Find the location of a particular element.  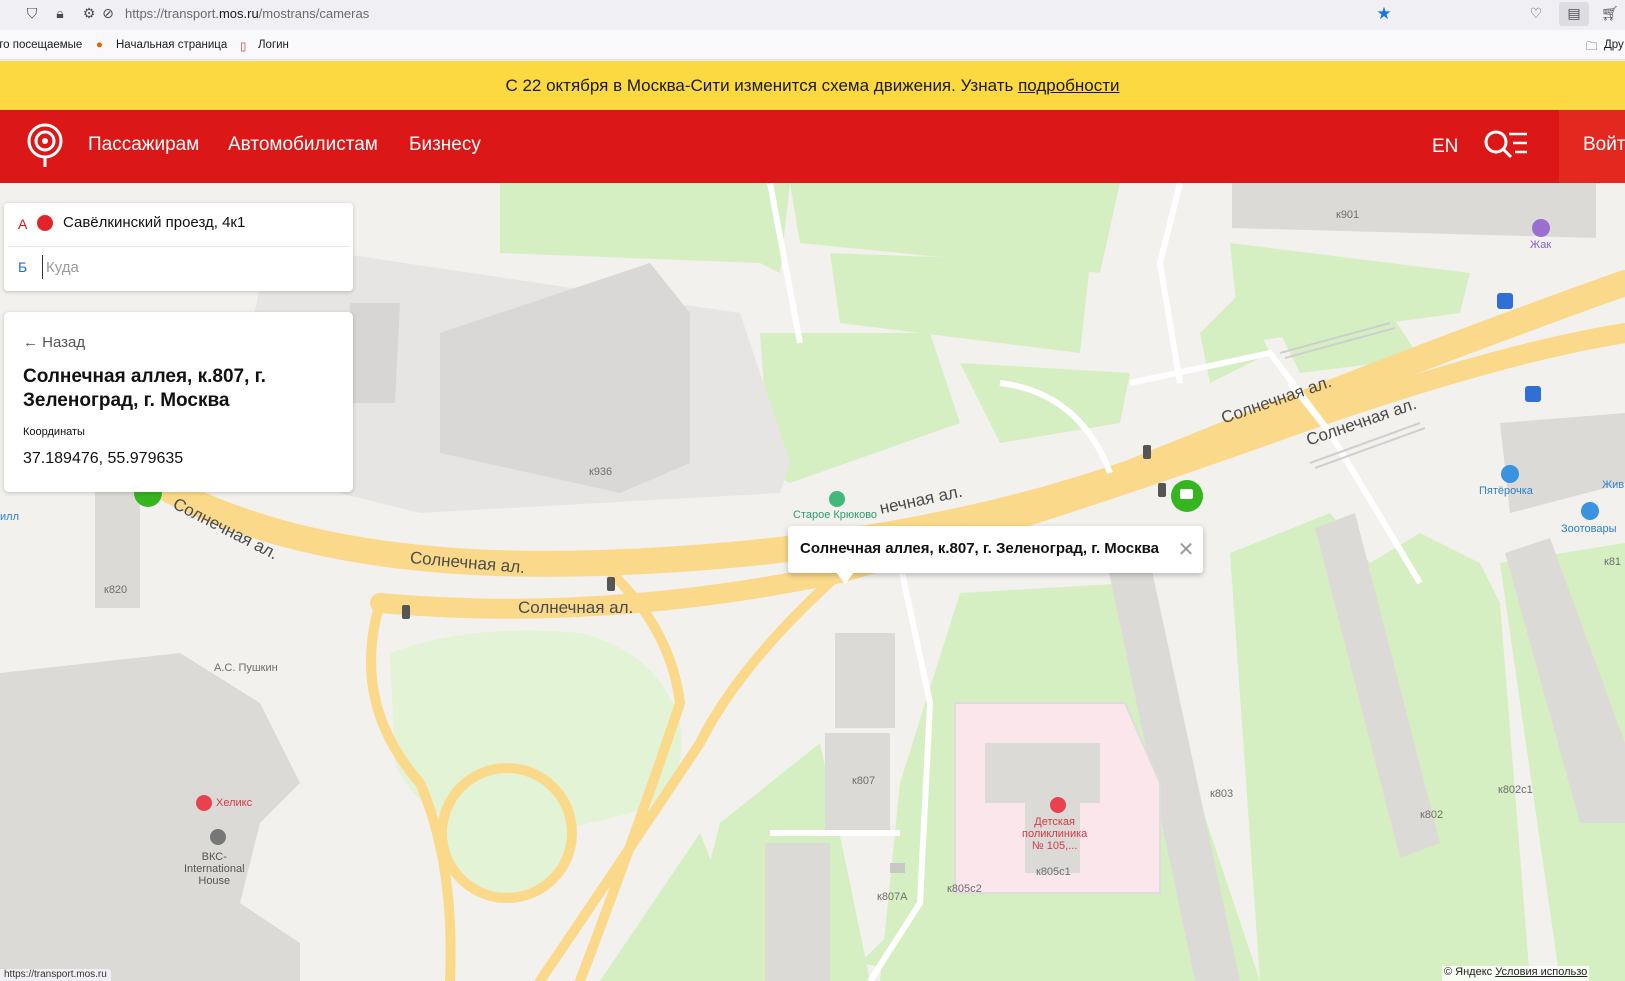

close-icon: ✕ is located at coordinates (1186, 549).